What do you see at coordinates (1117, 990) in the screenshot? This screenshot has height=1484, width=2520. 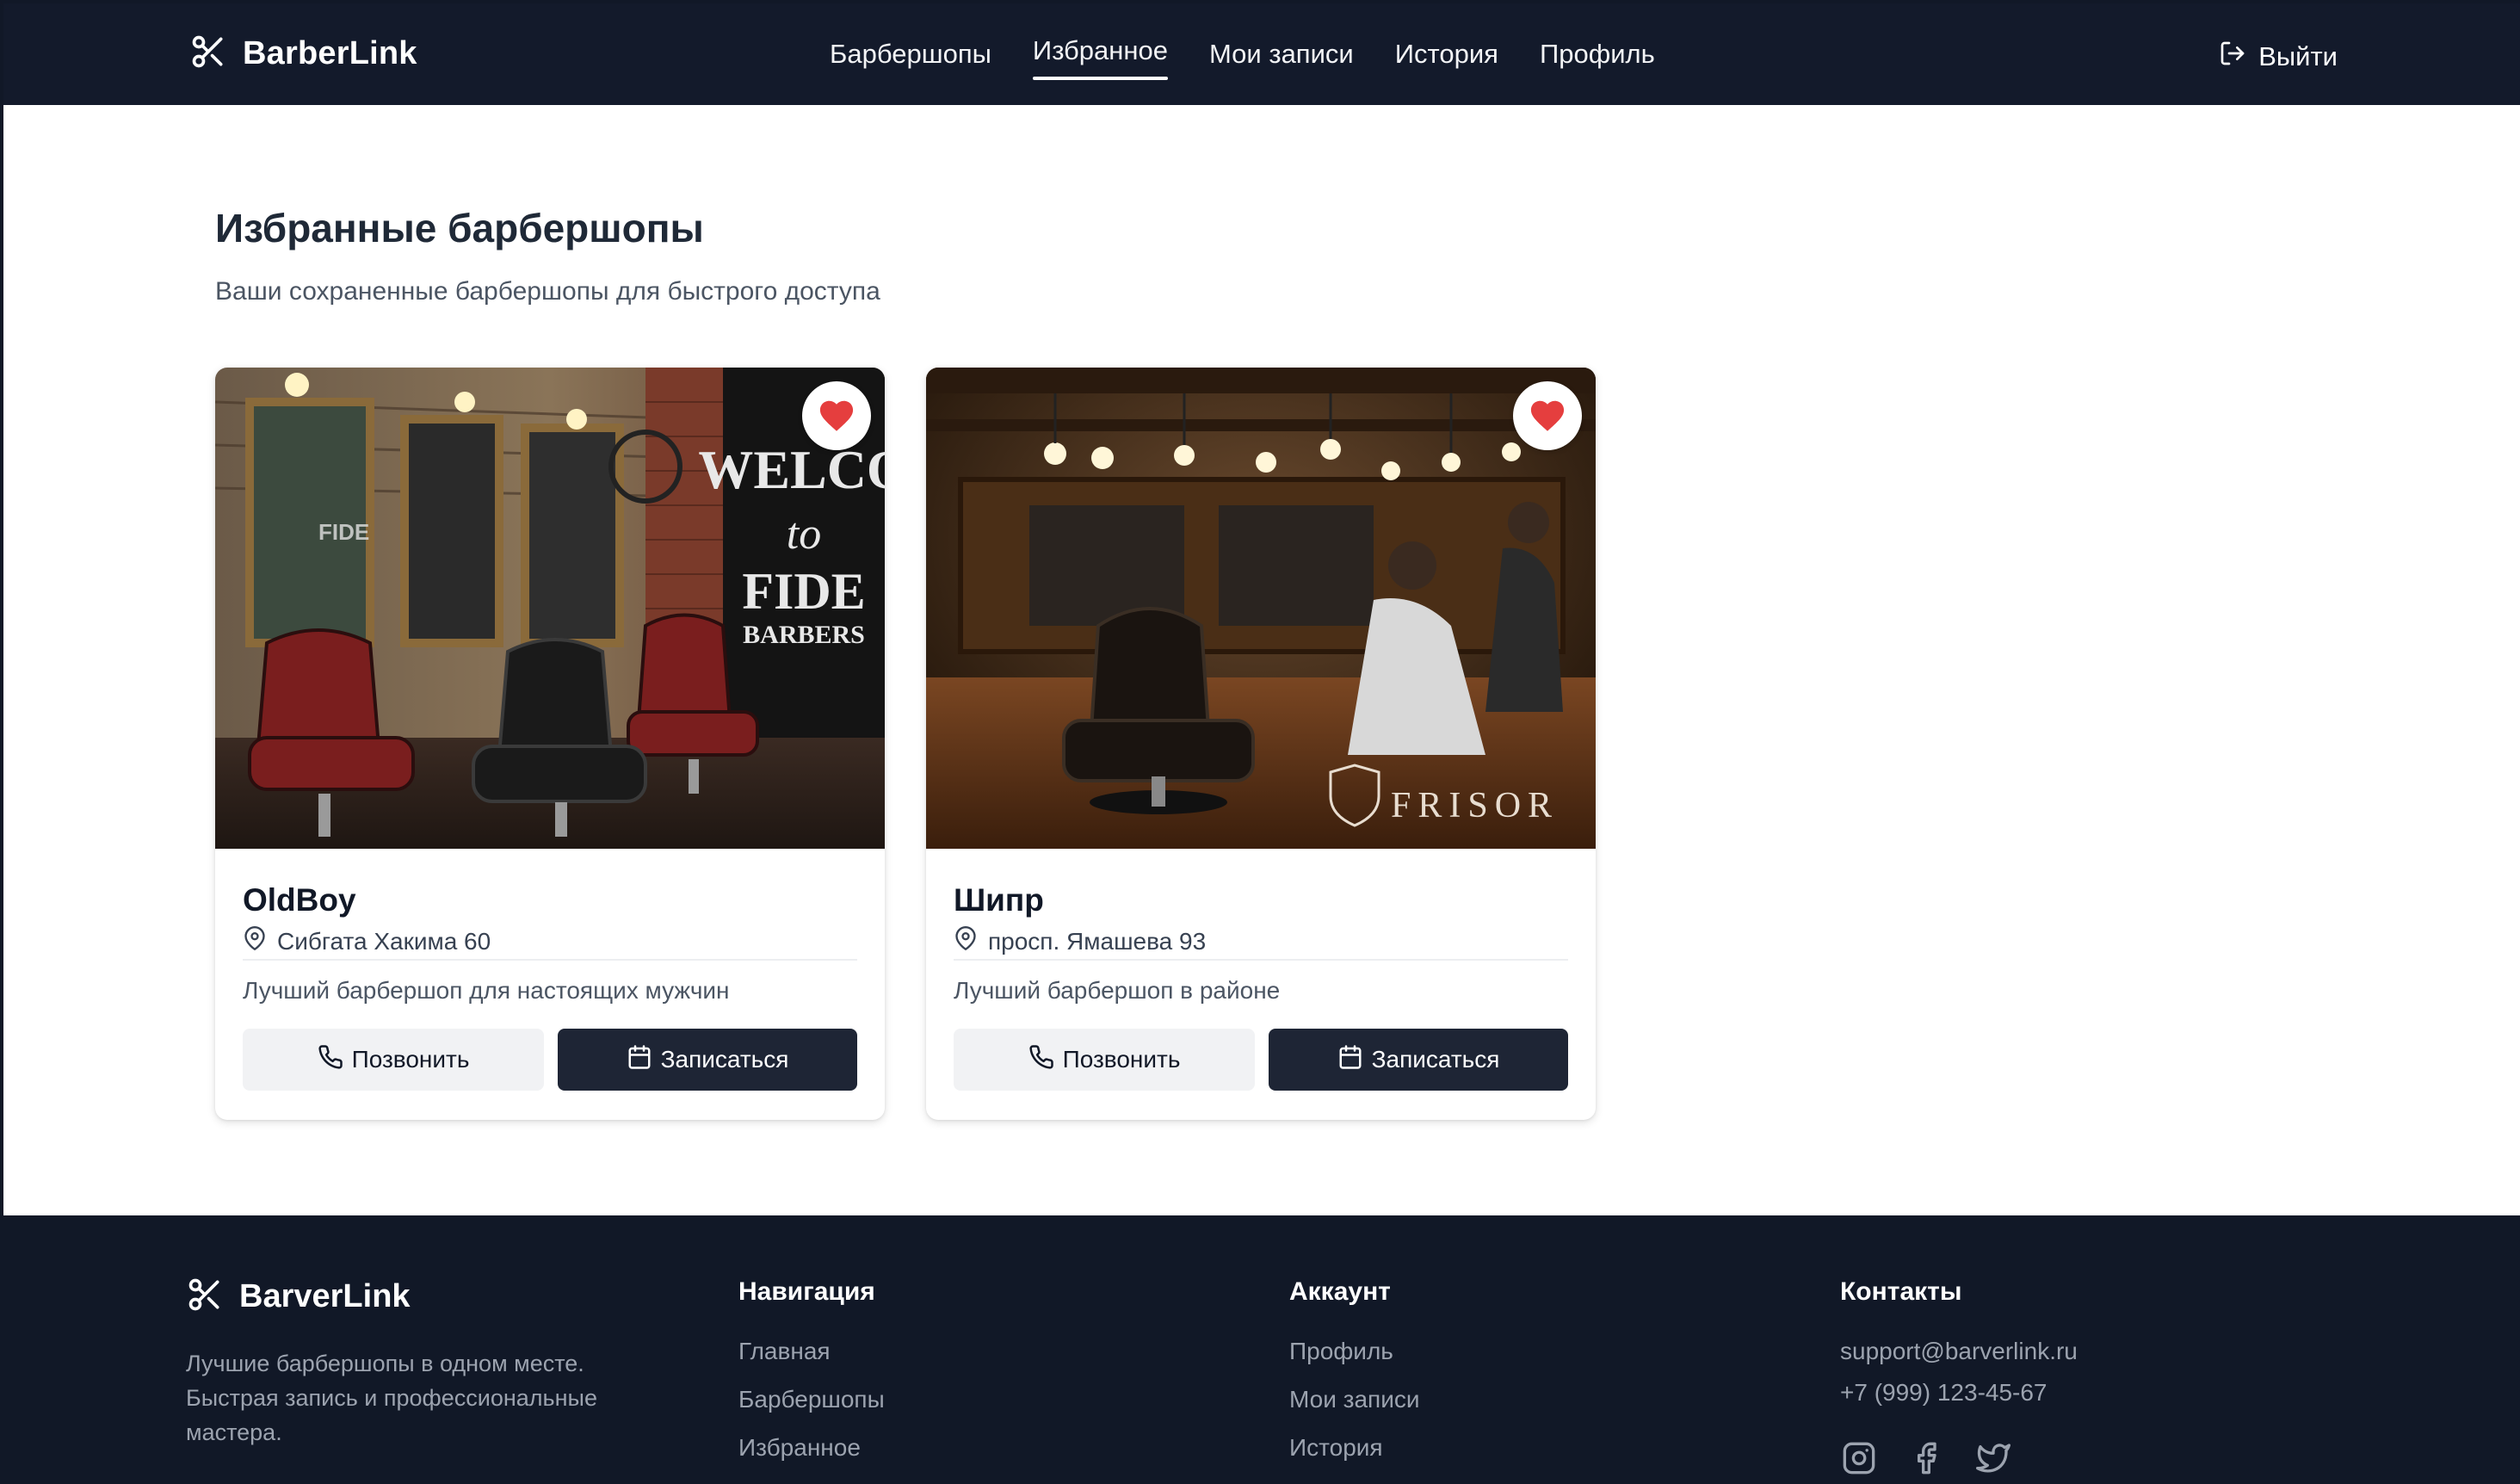 I see `barbershop-description: Лучший барбершоп в районе` at bounding box center [1117, 990].